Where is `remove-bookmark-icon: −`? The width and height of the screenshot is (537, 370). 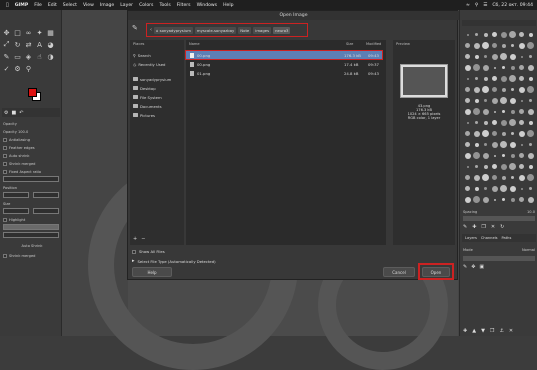 remove-bookmark-icon: − is located at coordinates (143, 239).